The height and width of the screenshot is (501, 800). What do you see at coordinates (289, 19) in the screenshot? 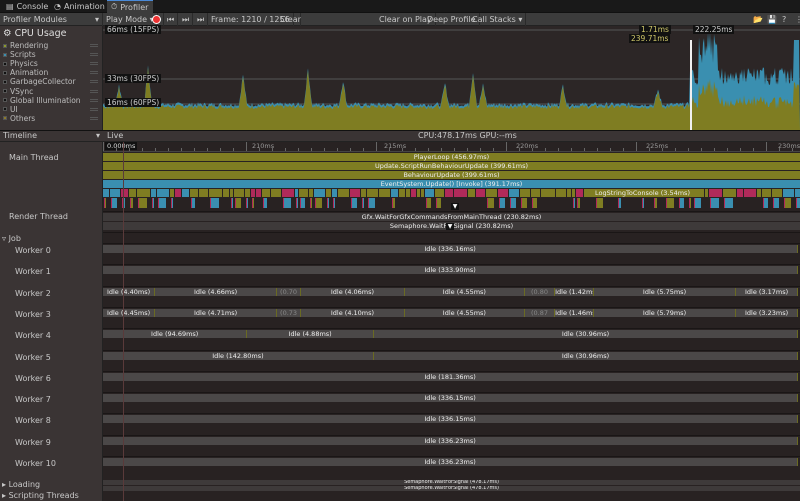
I see `clear-button: Clear` at bounding box center [289, 19].